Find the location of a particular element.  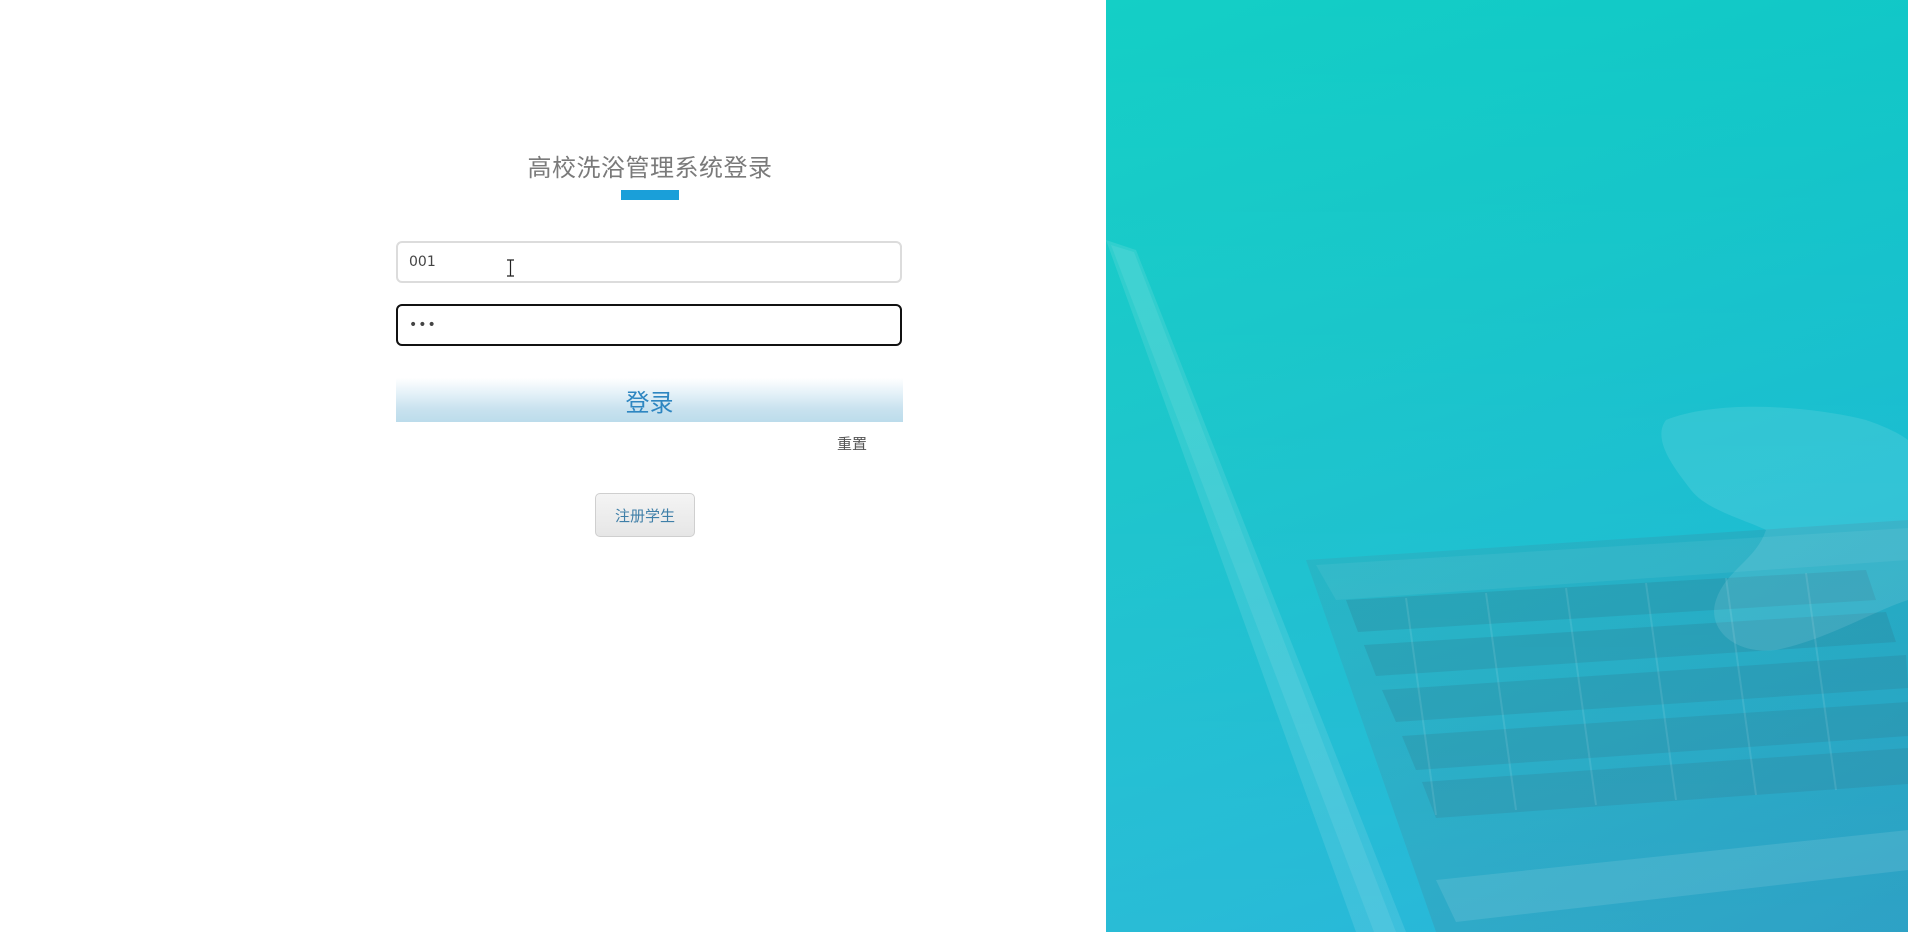

page-title: 高校洗浴管理系统登录 is located at coordinates (650, 168).